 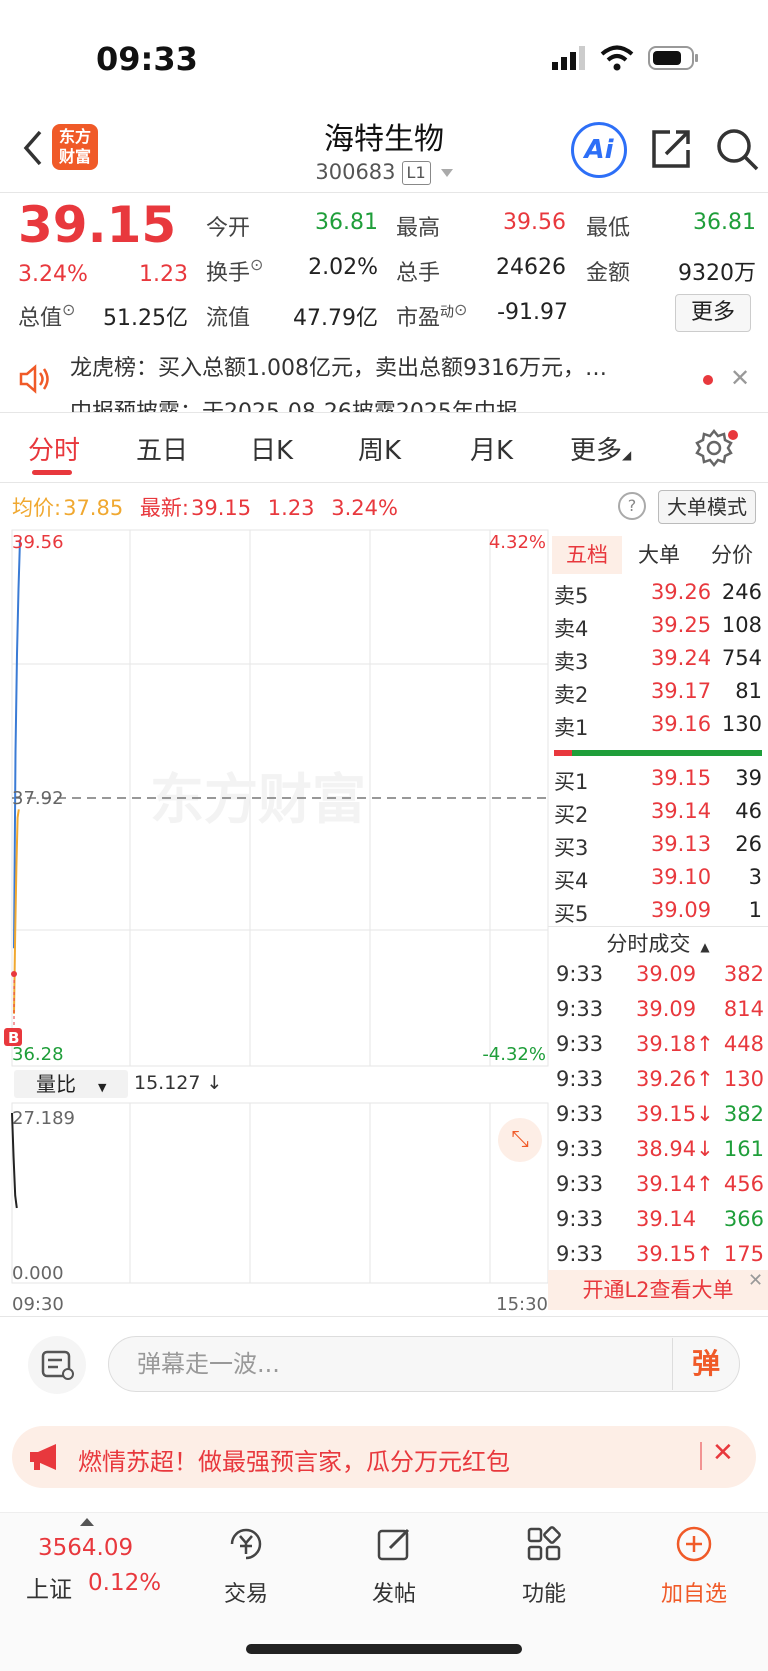 What do you see at coordinates (544, 1564) in the screenshot?
I see `nav-functions: 功能` at bounding box center [544, 1564].